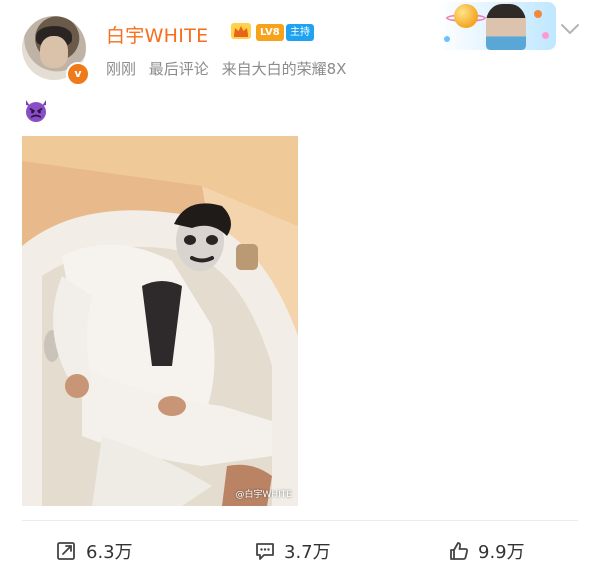 The width and height of the screenshot is (600, 580). I want to click on post-time: 刚刚, so click(121, 69).